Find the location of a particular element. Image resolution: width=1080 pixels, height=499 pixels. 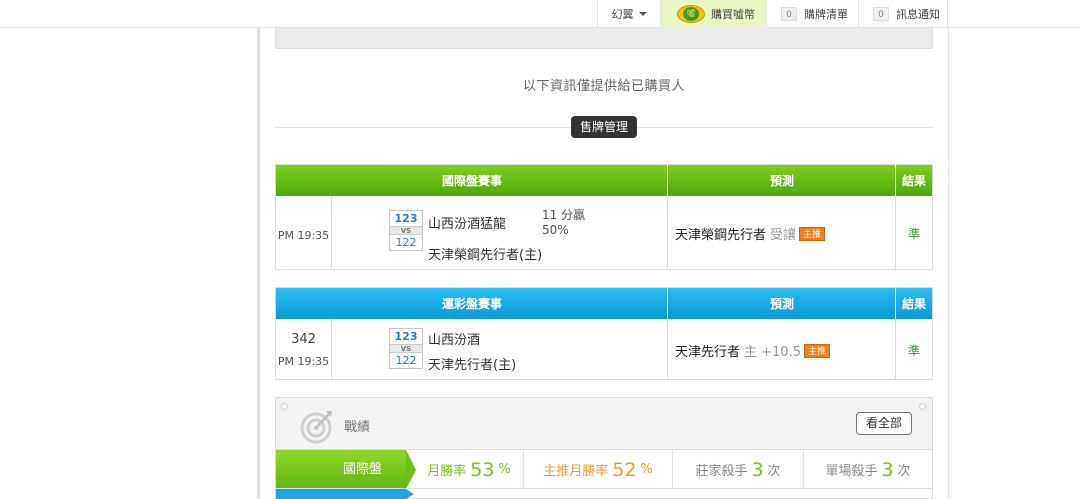

notifications-link: 0 訊息通知 is located at coordinates (903, 14).